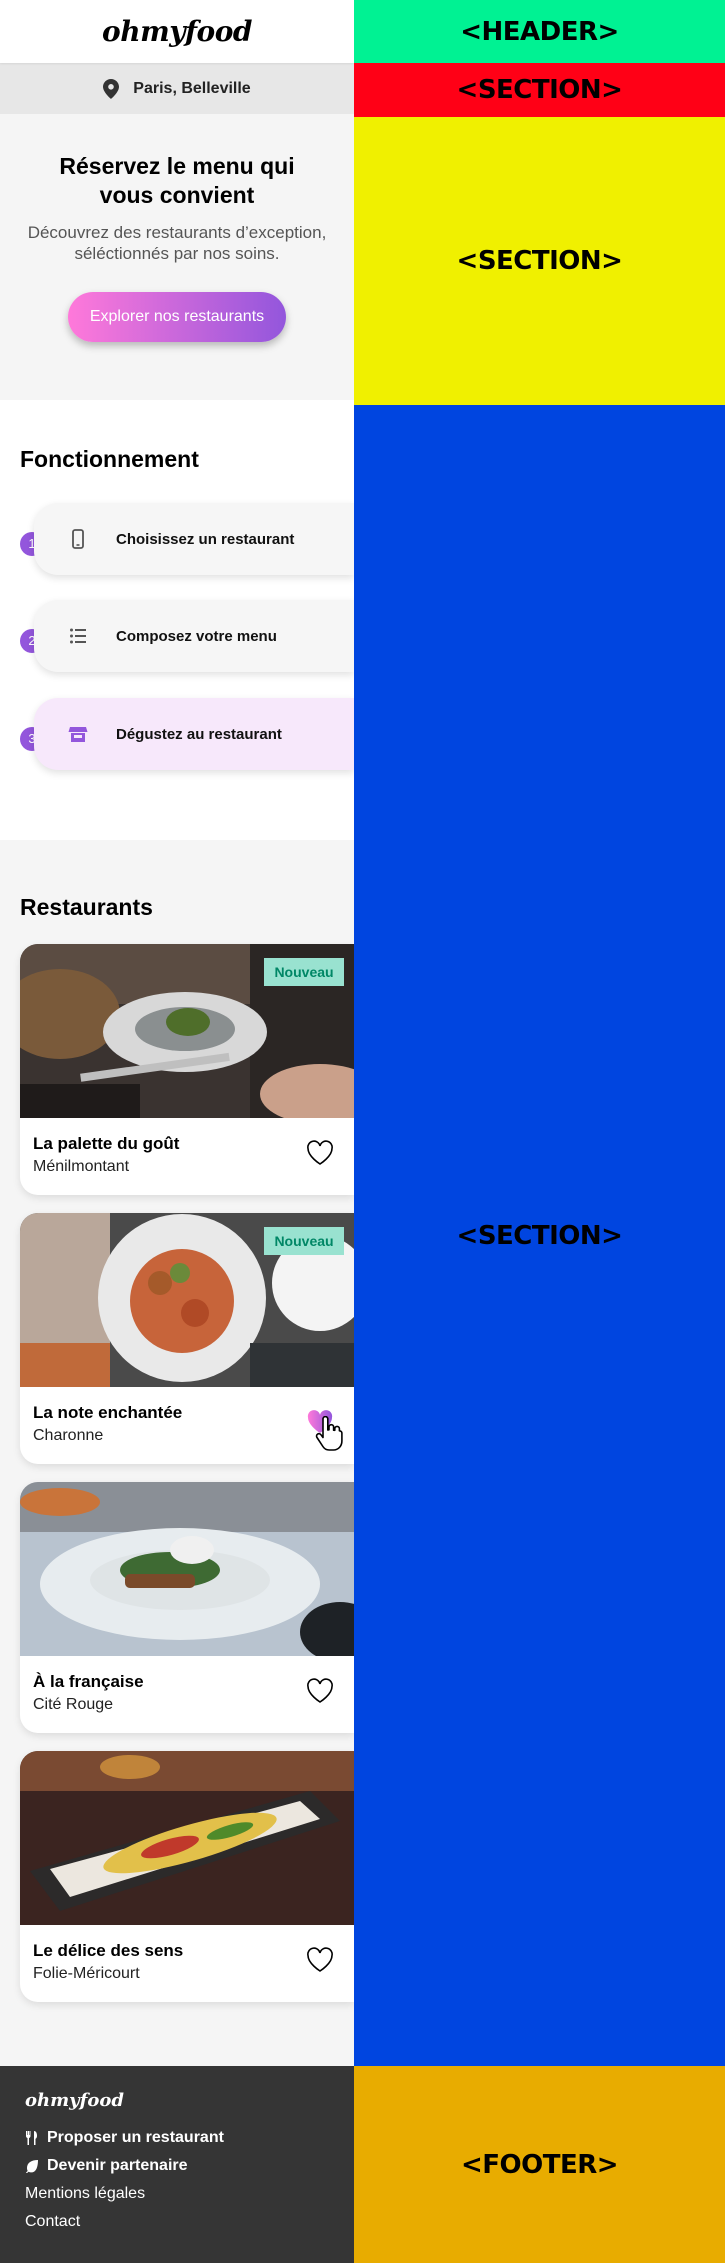 The width and height of the screenshot is (725, 2263). What do you see at coordinates (111, 88) in the screenshot?
I see `map-pin-icon` at bounding box center [111, 88].